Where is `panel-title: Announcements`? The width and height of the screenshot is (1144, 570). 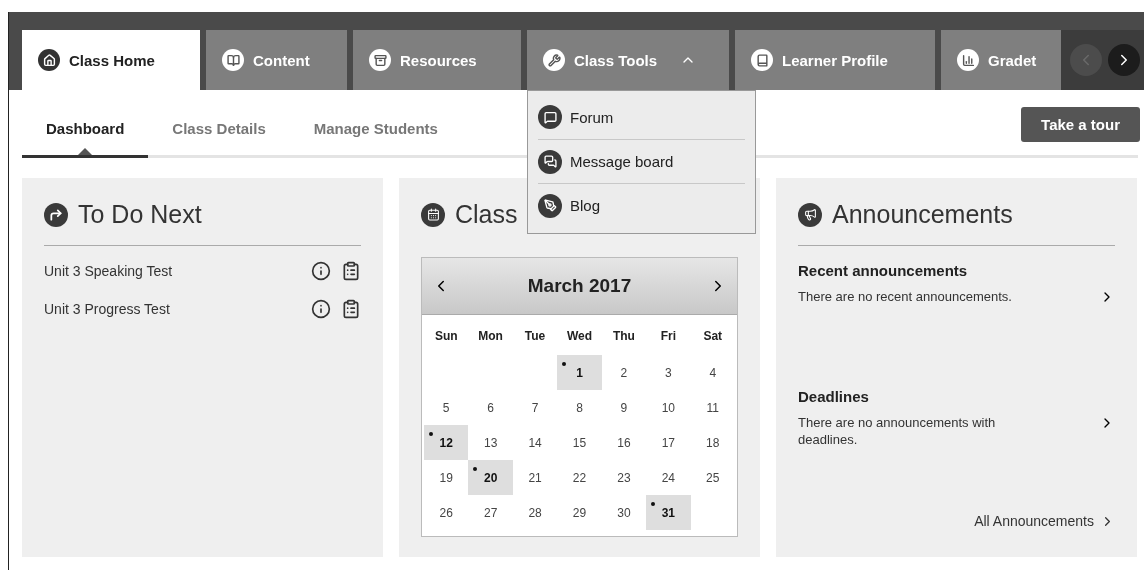
panel-title: Announcements is located at coordinates (922, 214).